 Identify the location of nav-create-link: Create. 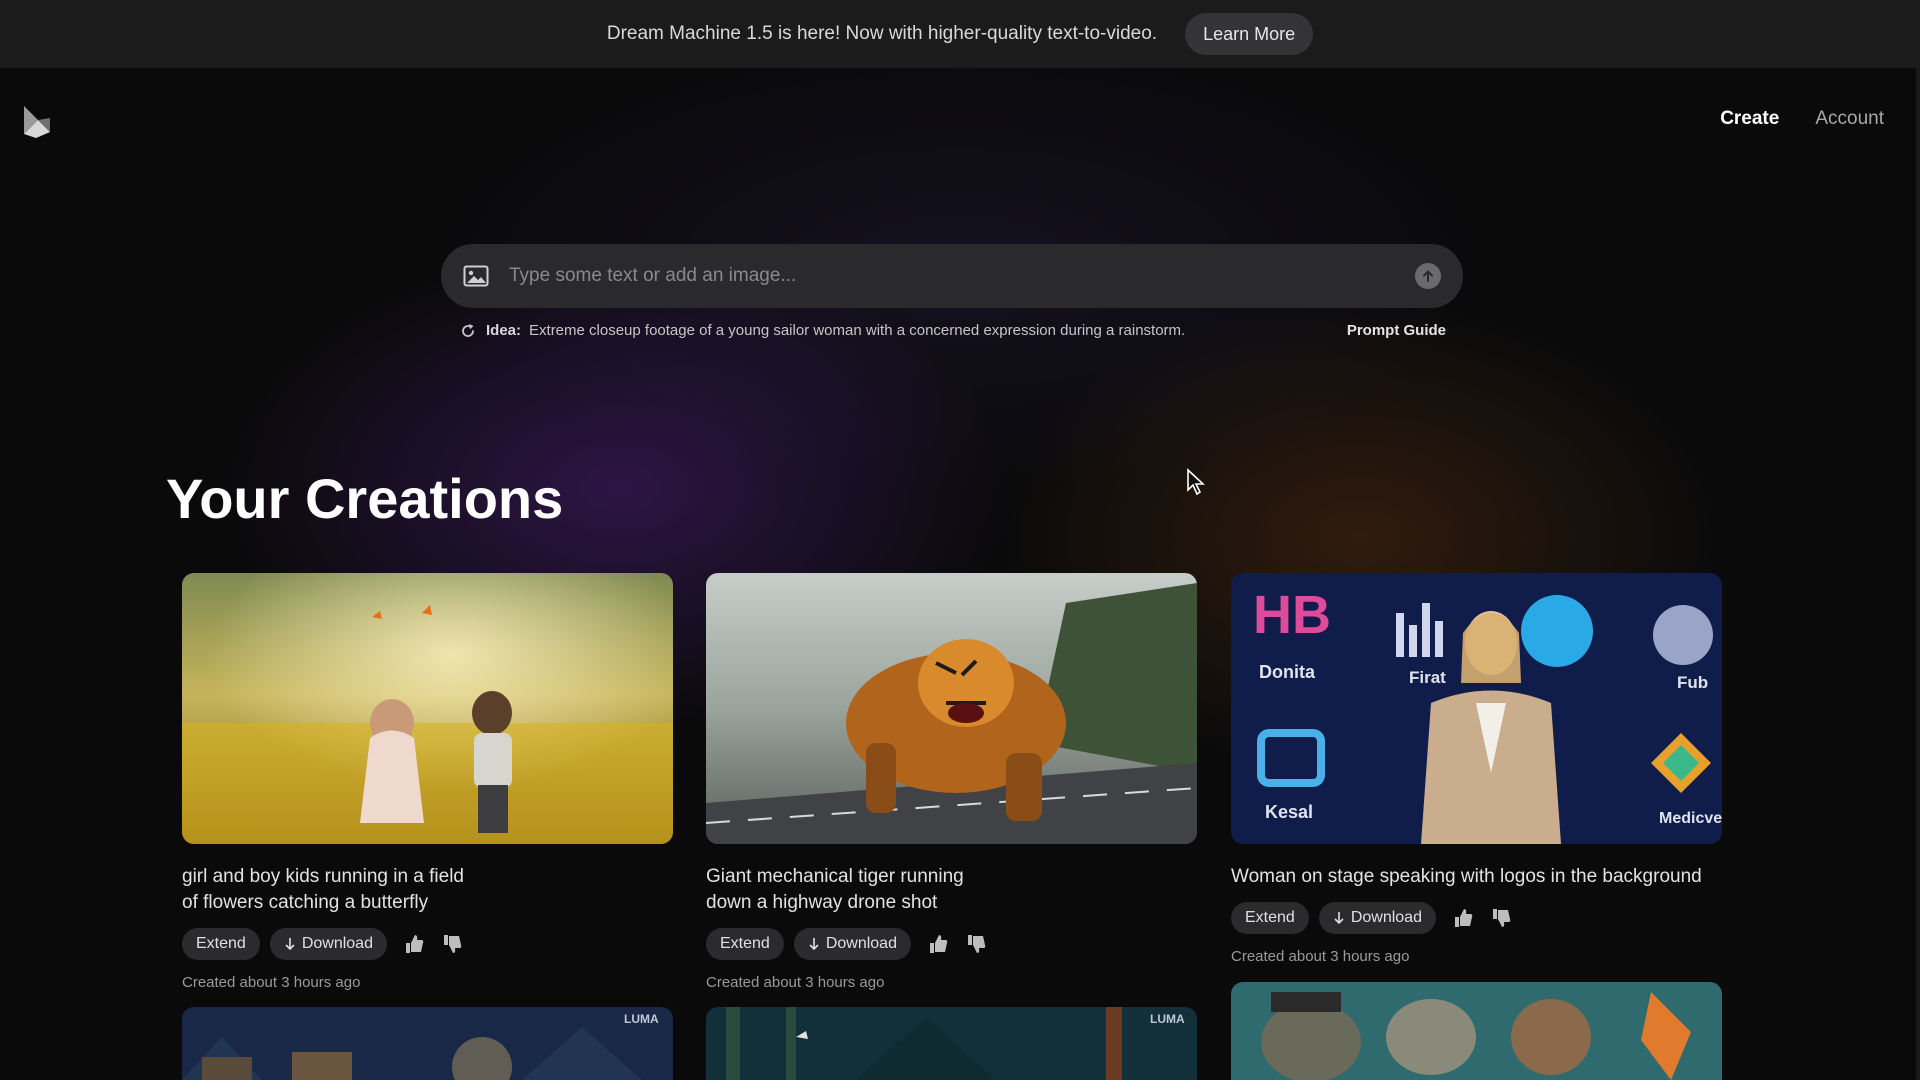
(1749, 119).